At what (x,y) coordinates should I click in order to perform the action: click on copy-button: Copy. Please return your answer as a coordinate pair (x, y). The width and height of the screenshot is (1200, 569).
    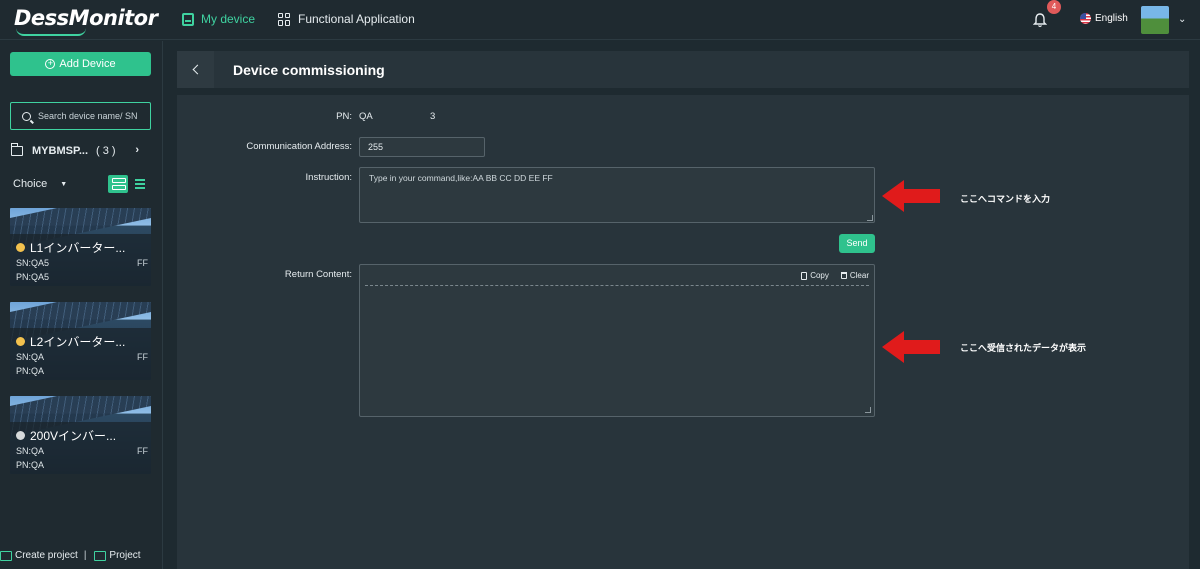
    Looking at the image, I should click on (815, 275).